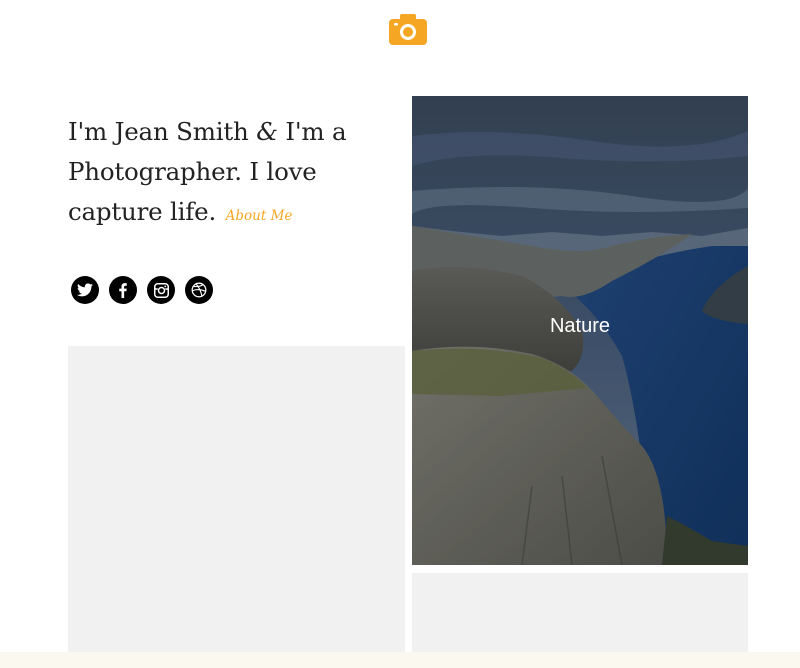 This screenshot has width=800, height=668. I want to click on dribbble-button, so click(199, 290).